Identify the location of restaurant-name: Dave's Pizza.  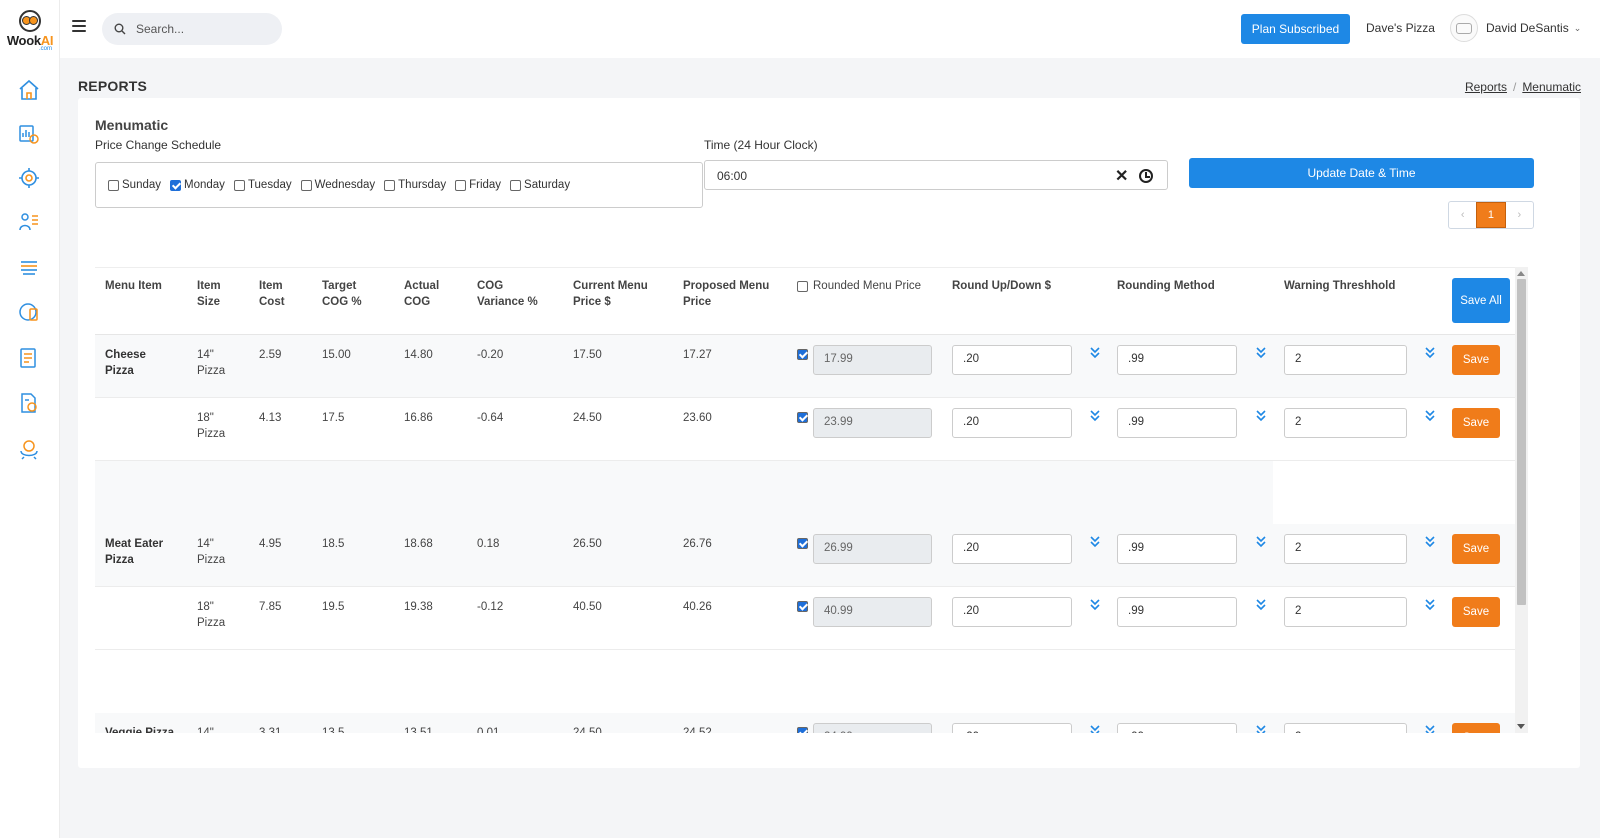
(1400, 28).